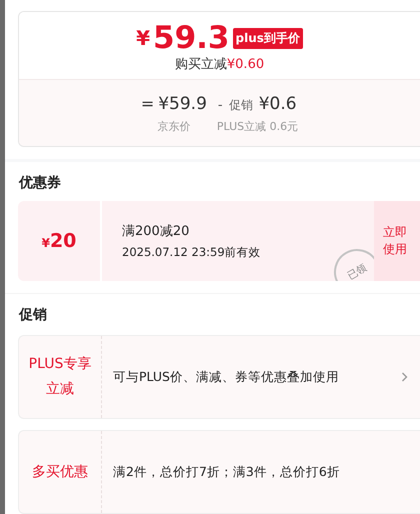  What do you see at coordinates (397, 241) in the screenshot?
I see `use-now-button: 立即使用` at bounding box center [397, 241].